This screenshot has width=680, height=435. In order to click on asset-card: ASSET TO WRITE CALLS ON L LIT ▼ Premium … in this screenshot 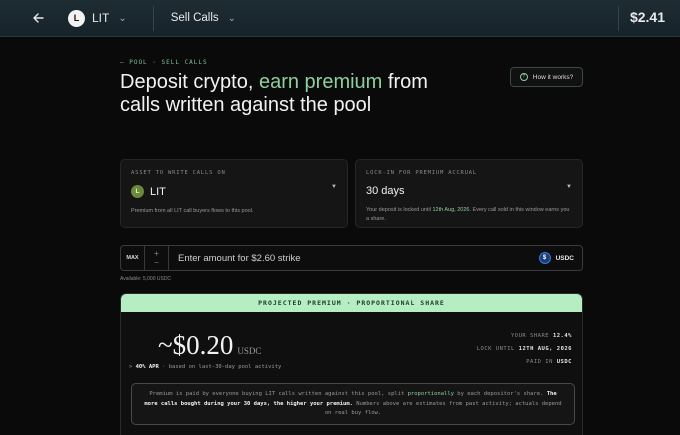, I will do `click(234, 193)`.